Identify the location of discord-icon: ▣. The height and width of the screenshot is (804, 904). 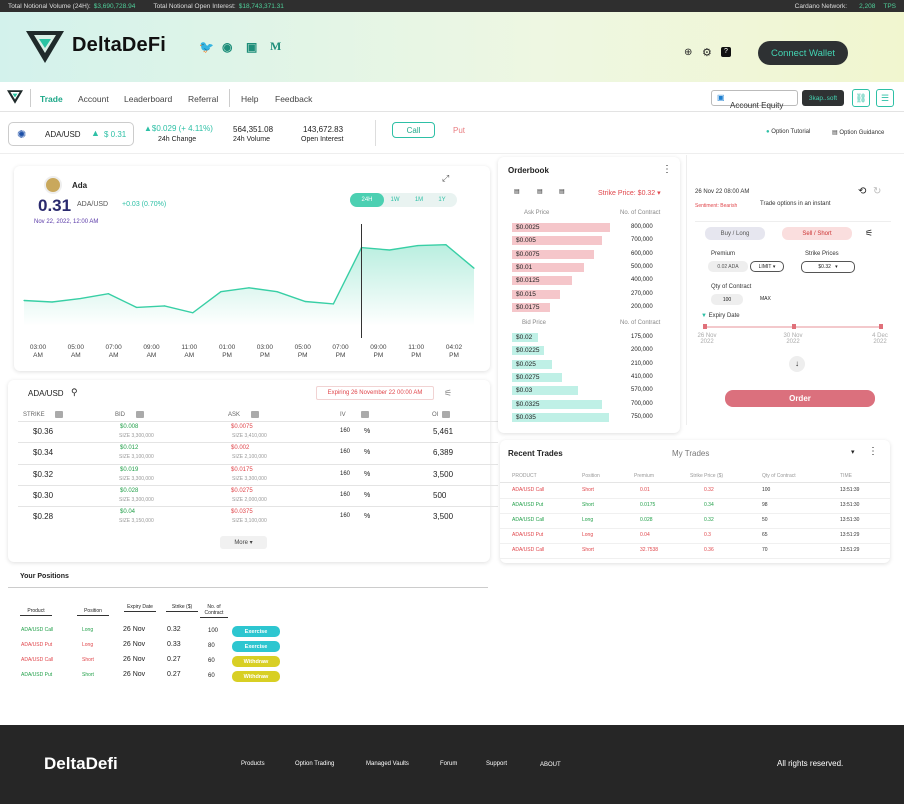
(251, 47).